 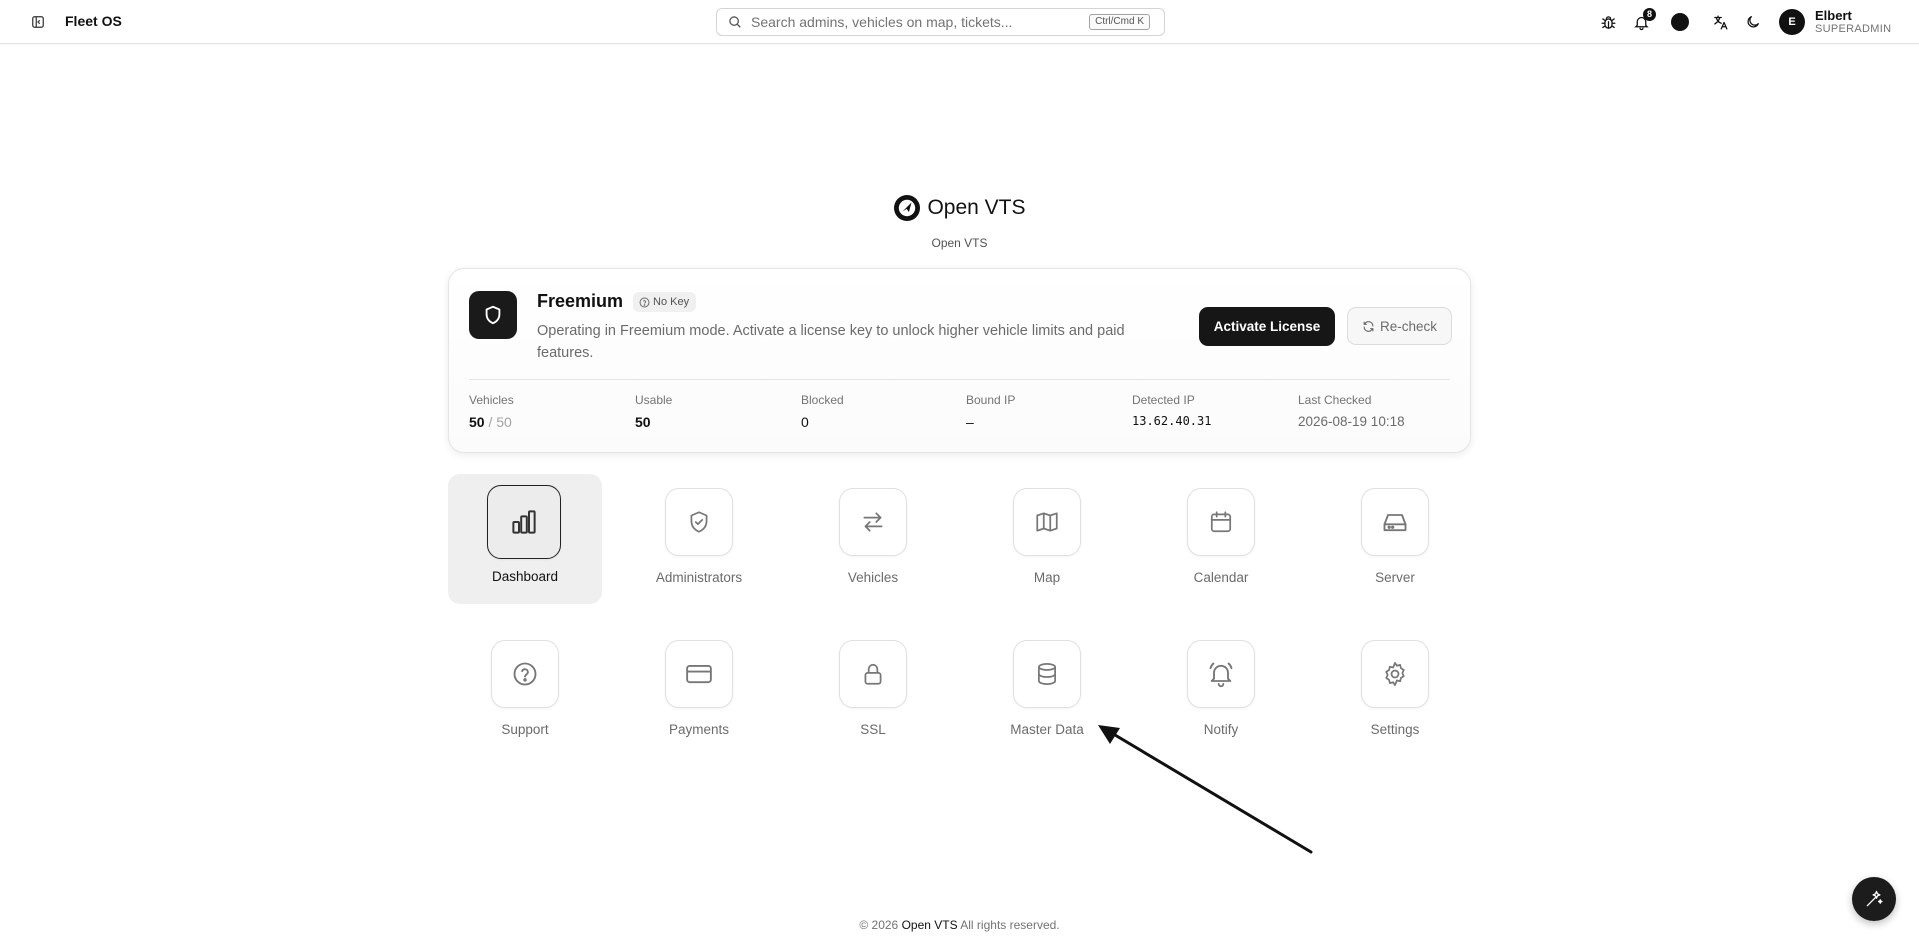 What do you see at coordinates (504, 422) in the screenshot?
I see `vehicles-limit: 50` at bounding box center [504, 422].